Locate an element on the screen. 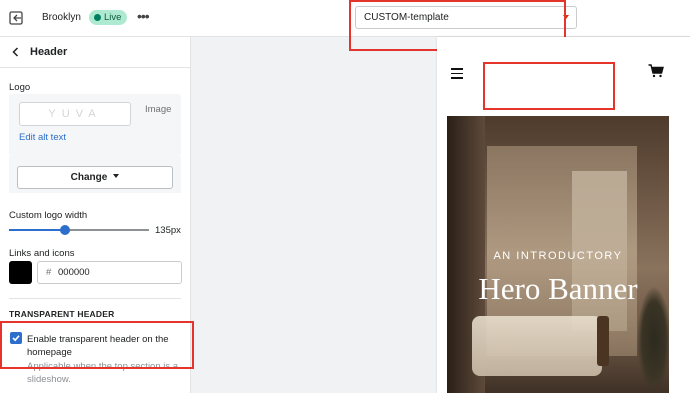 Image resolution: width=690 pixels, height=393 pixels. top-bar: Brooklyn Live ••• CUSTOM-template is located at coordinates (345, 18).